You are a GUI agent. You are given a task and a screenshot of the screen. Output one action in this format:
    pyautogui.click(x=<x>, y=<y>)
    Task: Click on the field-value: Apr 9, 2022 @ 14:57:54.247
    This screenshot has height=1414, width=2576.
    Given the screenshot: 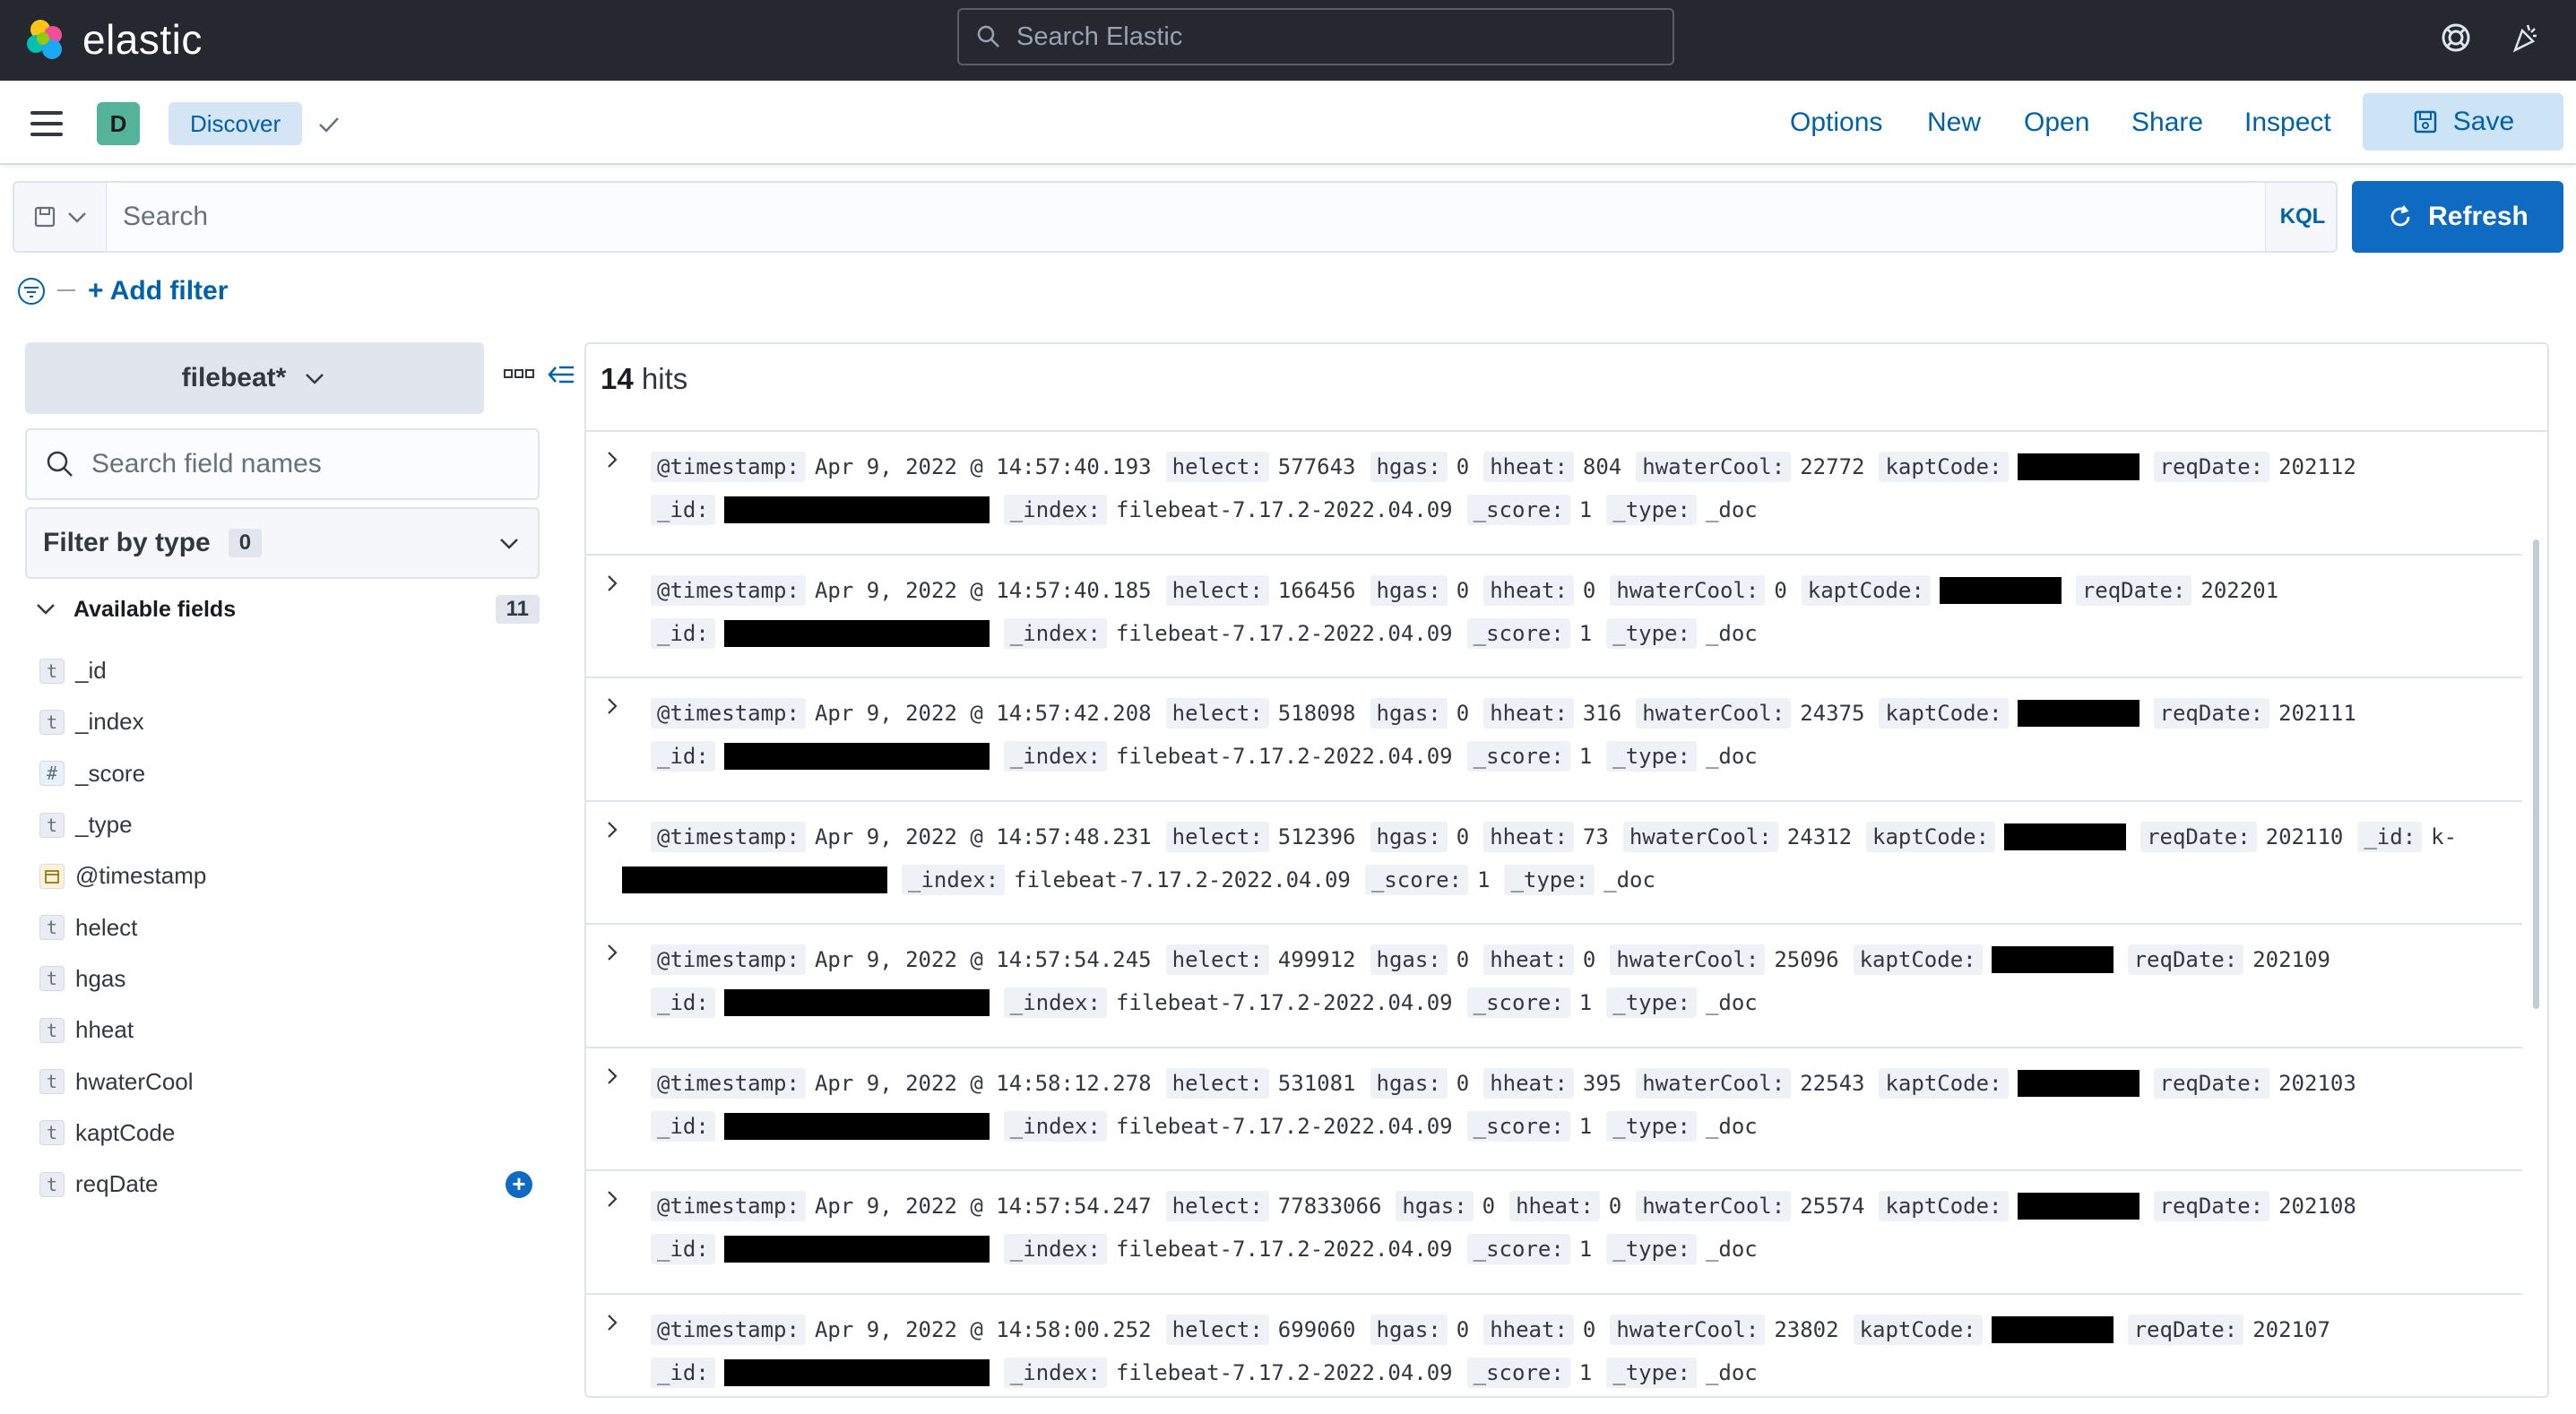 What is the action you would take?
    pyautogui.click(x=983, y=1206)
    